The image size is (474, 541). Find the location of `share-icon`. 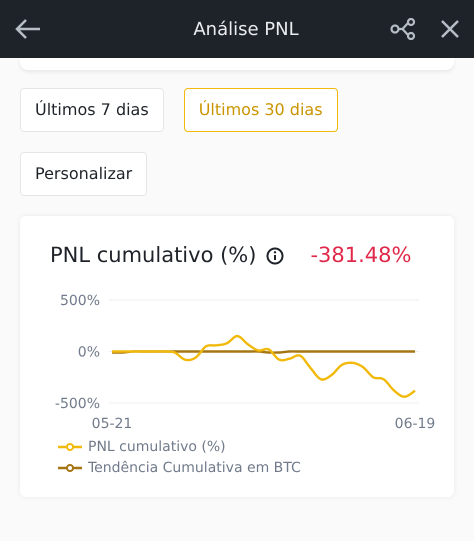

share-icon is located at coordinates (403, 29).